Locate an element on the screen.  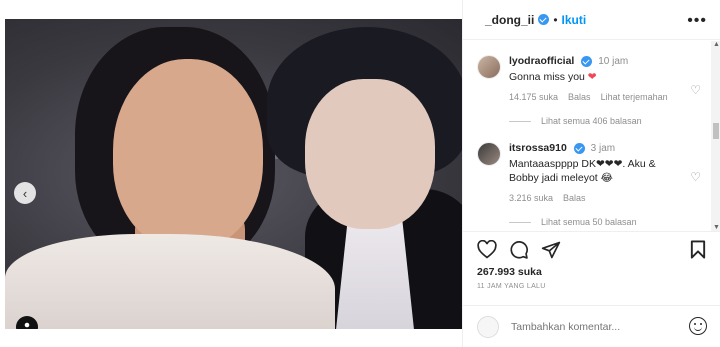
scroll-thumb is located at coordinates (716, 131).